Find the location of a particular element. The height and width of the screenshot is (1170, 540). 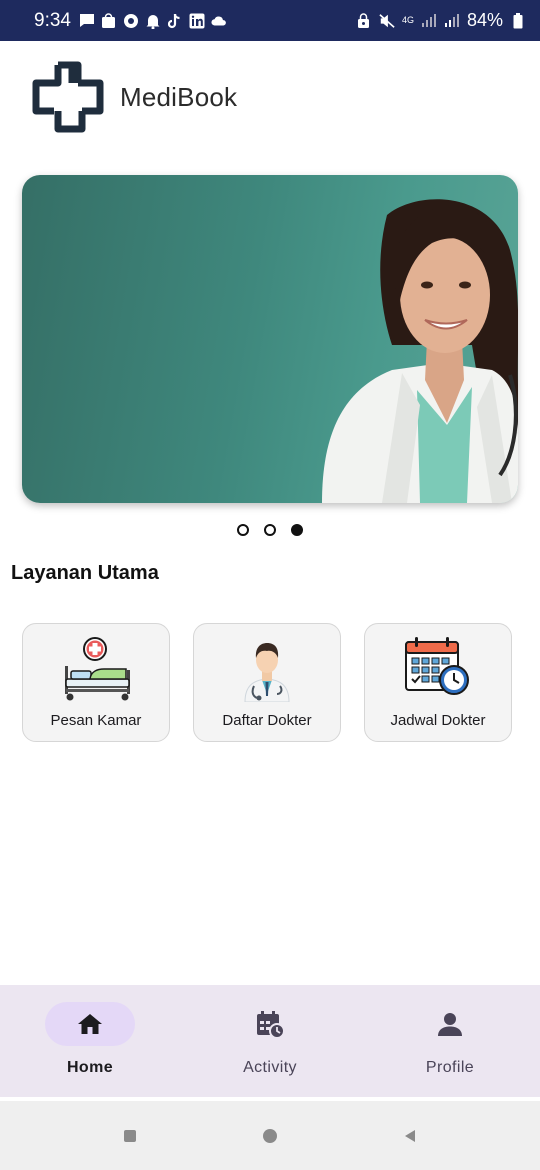

tiktok-icon is located at coordinates (175, 21).